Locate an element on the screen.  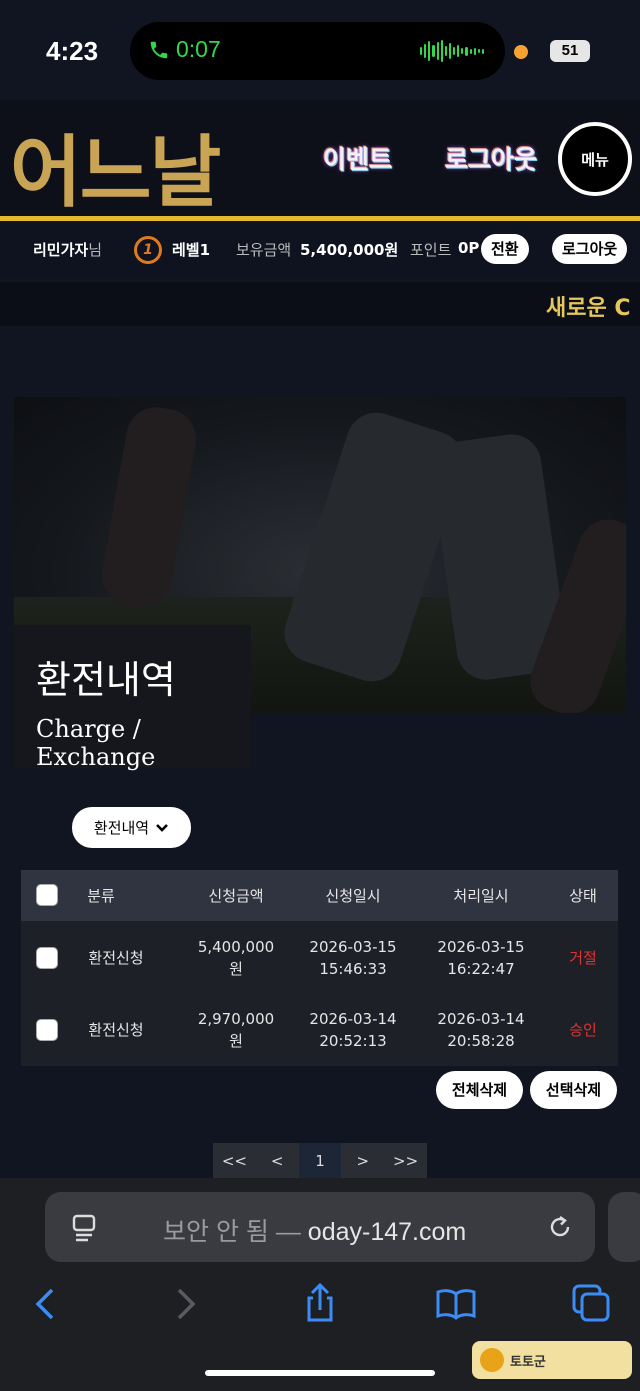
next-tab-preview is located at coordinates (624, 1227).